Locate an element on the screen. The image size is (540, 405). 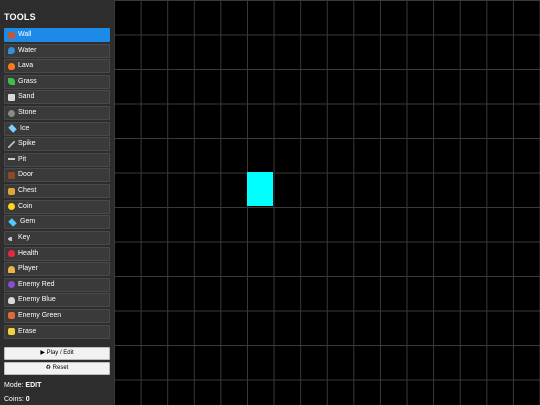
wave-icon is located at coordinates (11, 51).